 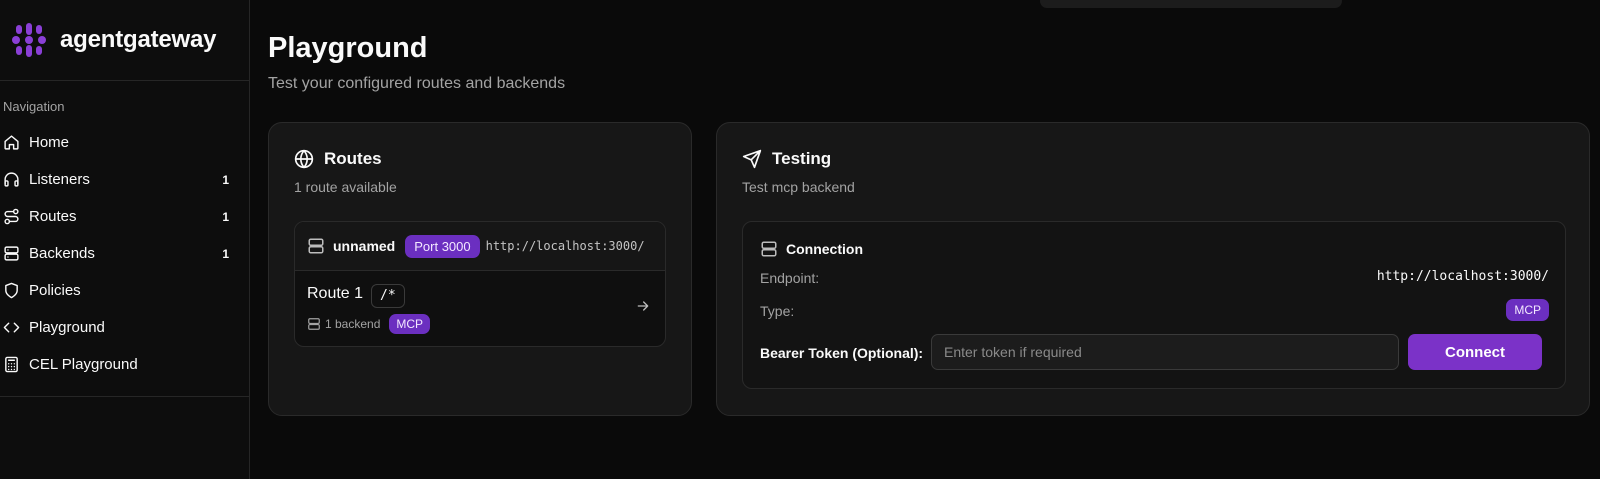 What do you see at coordinates (798, 187) in the screenshot?
I see `testing-card-subtitle: Test mcp backend` at bounding box center [798, 187].